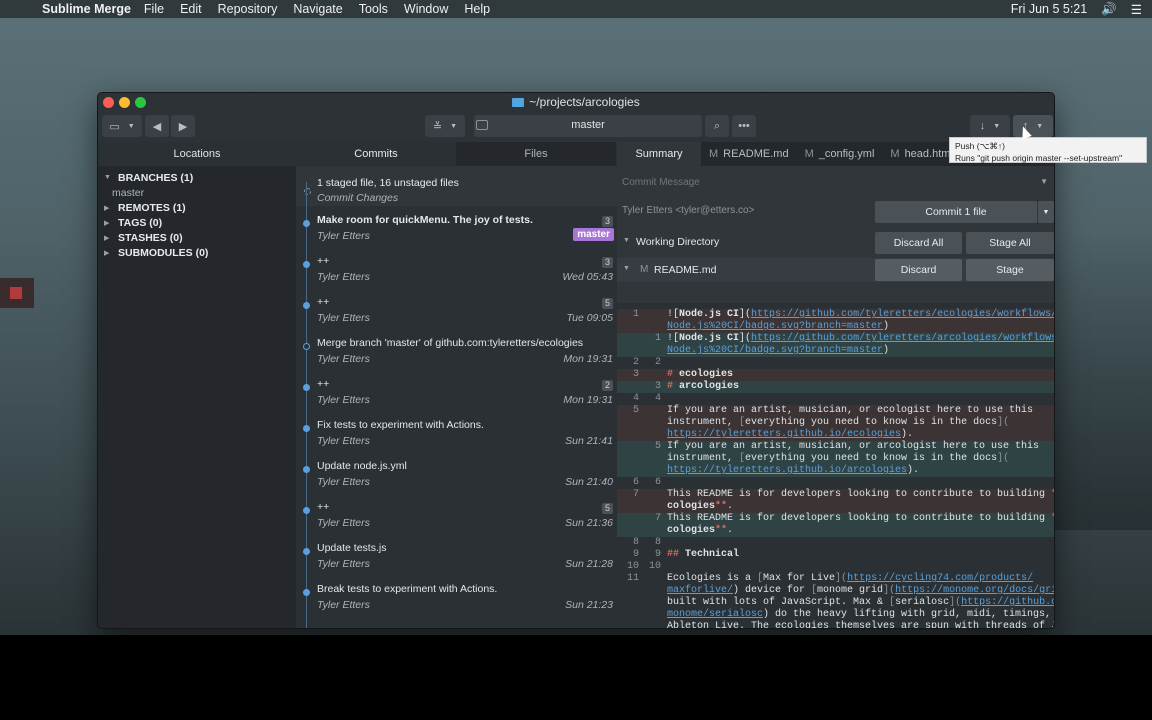  Describe the element at coordinates (607, 385) in the screenshot. I see `commit-file-count: 2` at that location.